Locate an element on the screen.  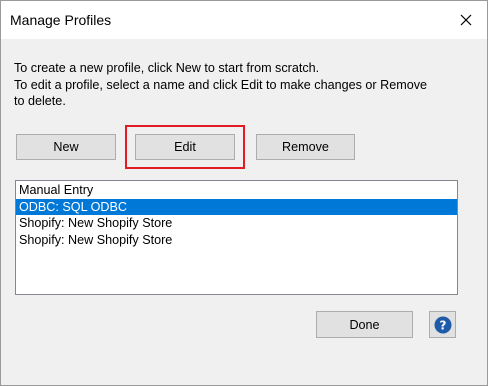
close-button is located at coordinates (466, 20).